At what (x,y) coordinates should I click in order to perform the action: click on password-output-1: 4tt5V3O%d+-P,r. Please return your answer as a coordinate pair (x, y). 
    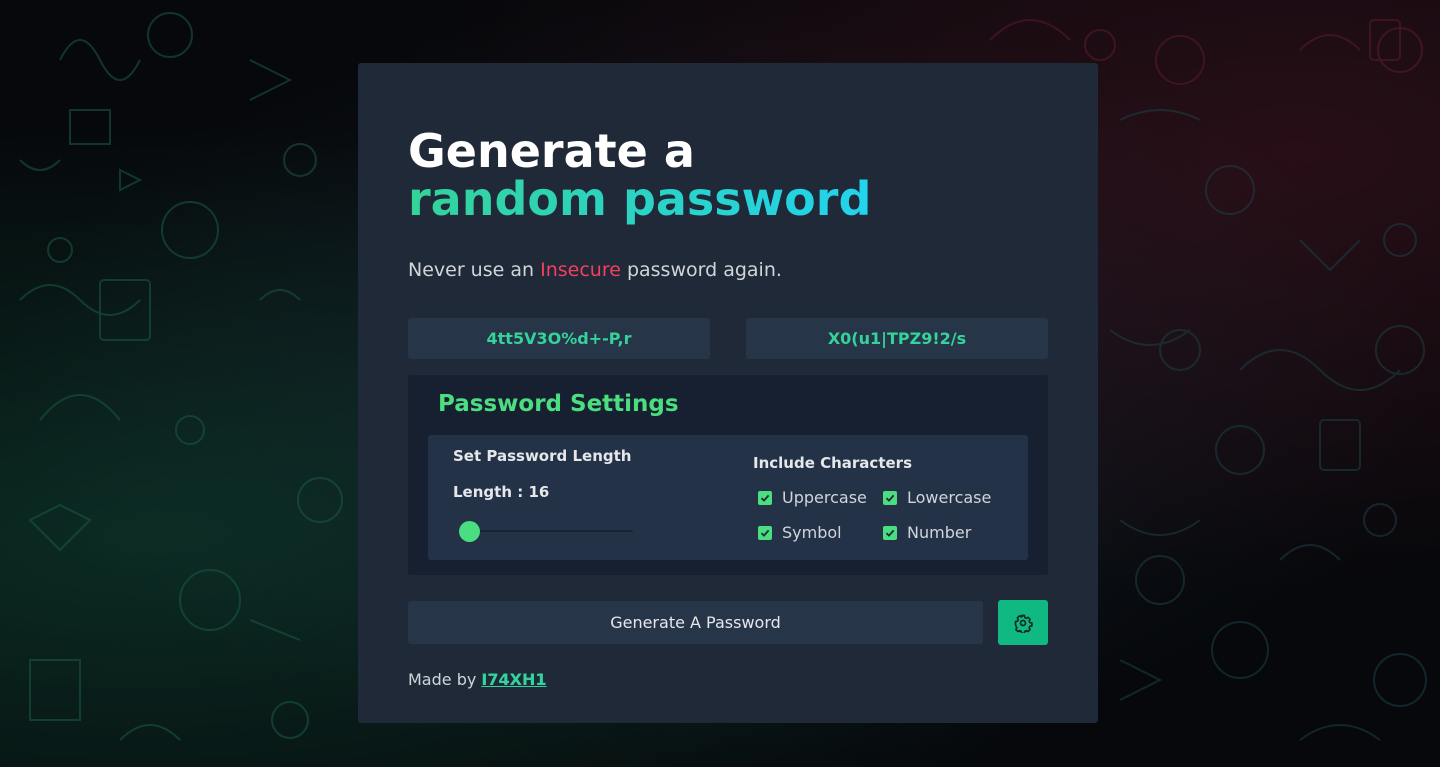
    Looking at the image, I should click on (559, 338).